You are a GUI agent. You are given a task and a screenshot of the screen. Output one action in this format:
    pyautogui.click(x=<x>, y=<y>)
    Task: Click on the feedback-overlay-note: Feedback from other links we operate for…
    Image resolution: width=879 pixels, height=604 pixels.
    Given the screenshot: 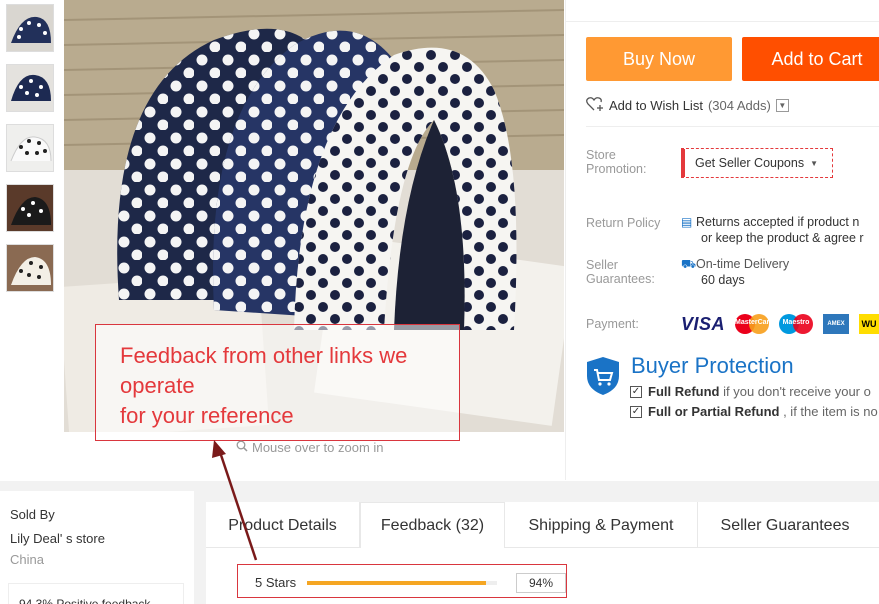 What is the action you would take?
    pyautogui.click(x=277, y=382)
    